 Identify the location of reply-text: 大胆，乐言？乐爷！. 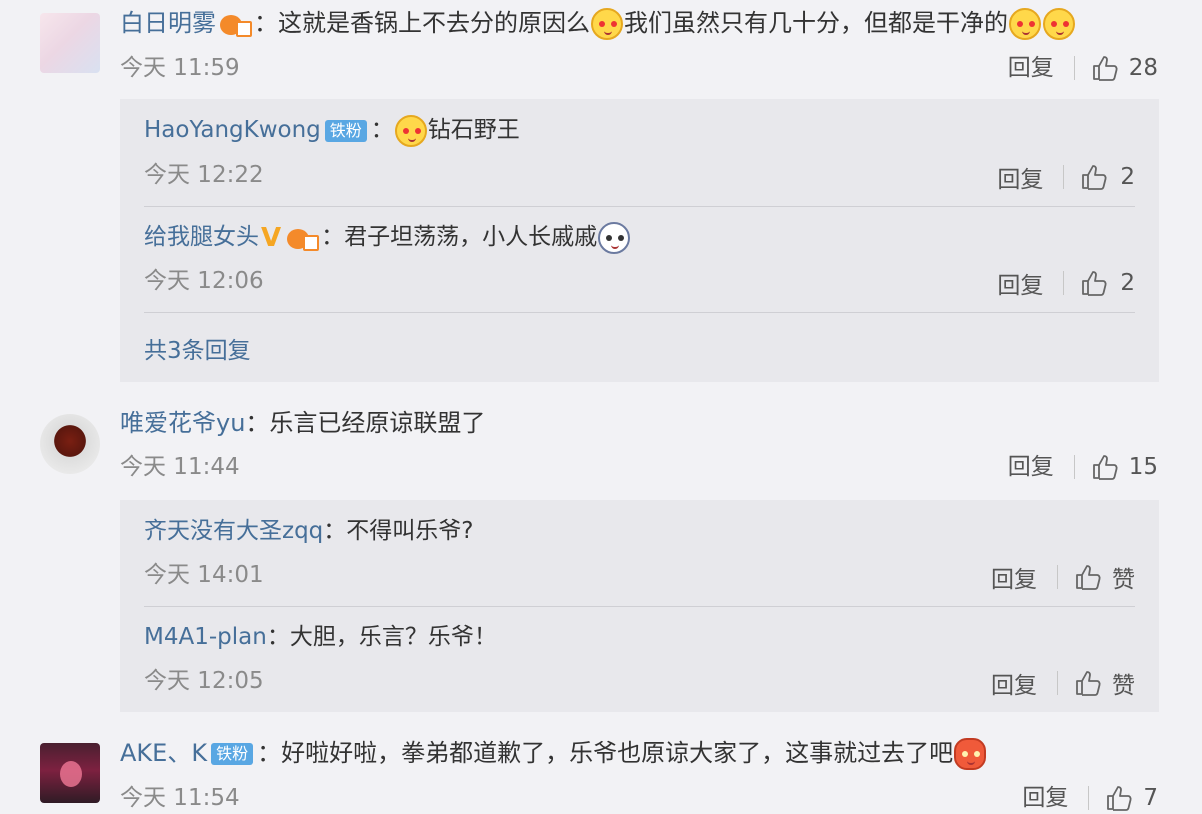
(393, 637).